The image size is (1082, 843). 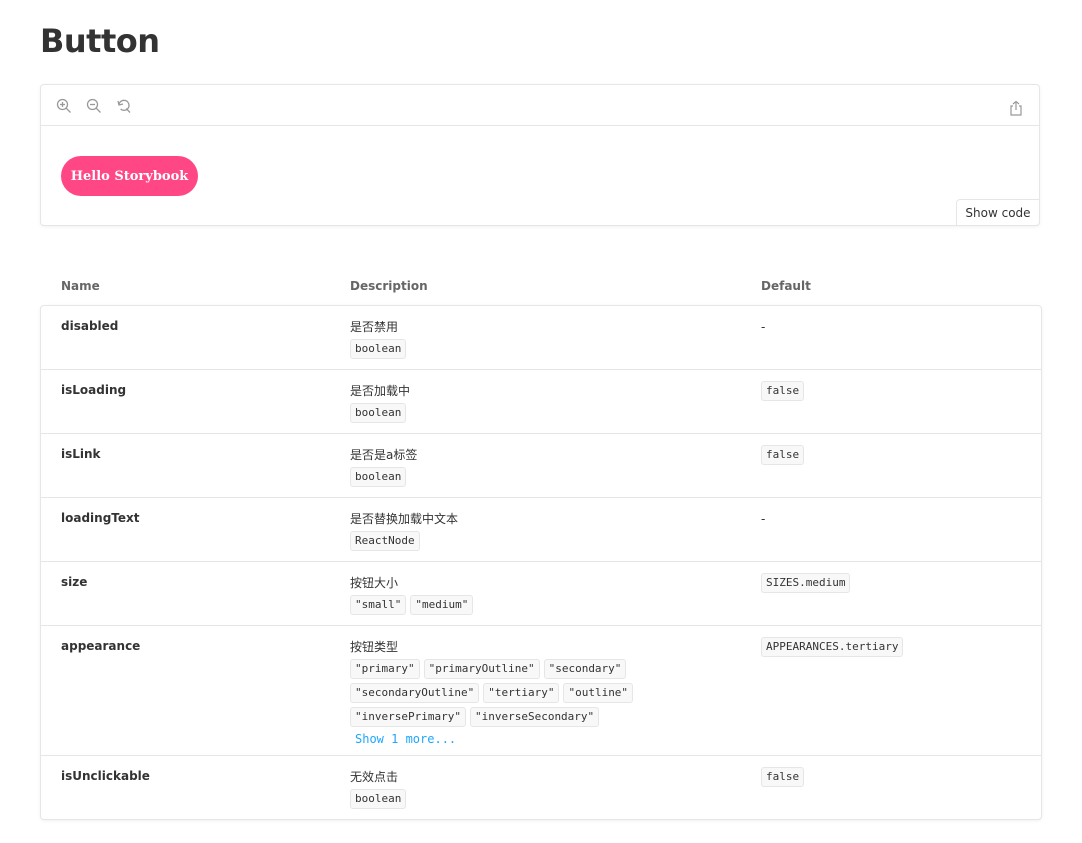 I want to click on type-chip: "small", so click(x=378, y=605).